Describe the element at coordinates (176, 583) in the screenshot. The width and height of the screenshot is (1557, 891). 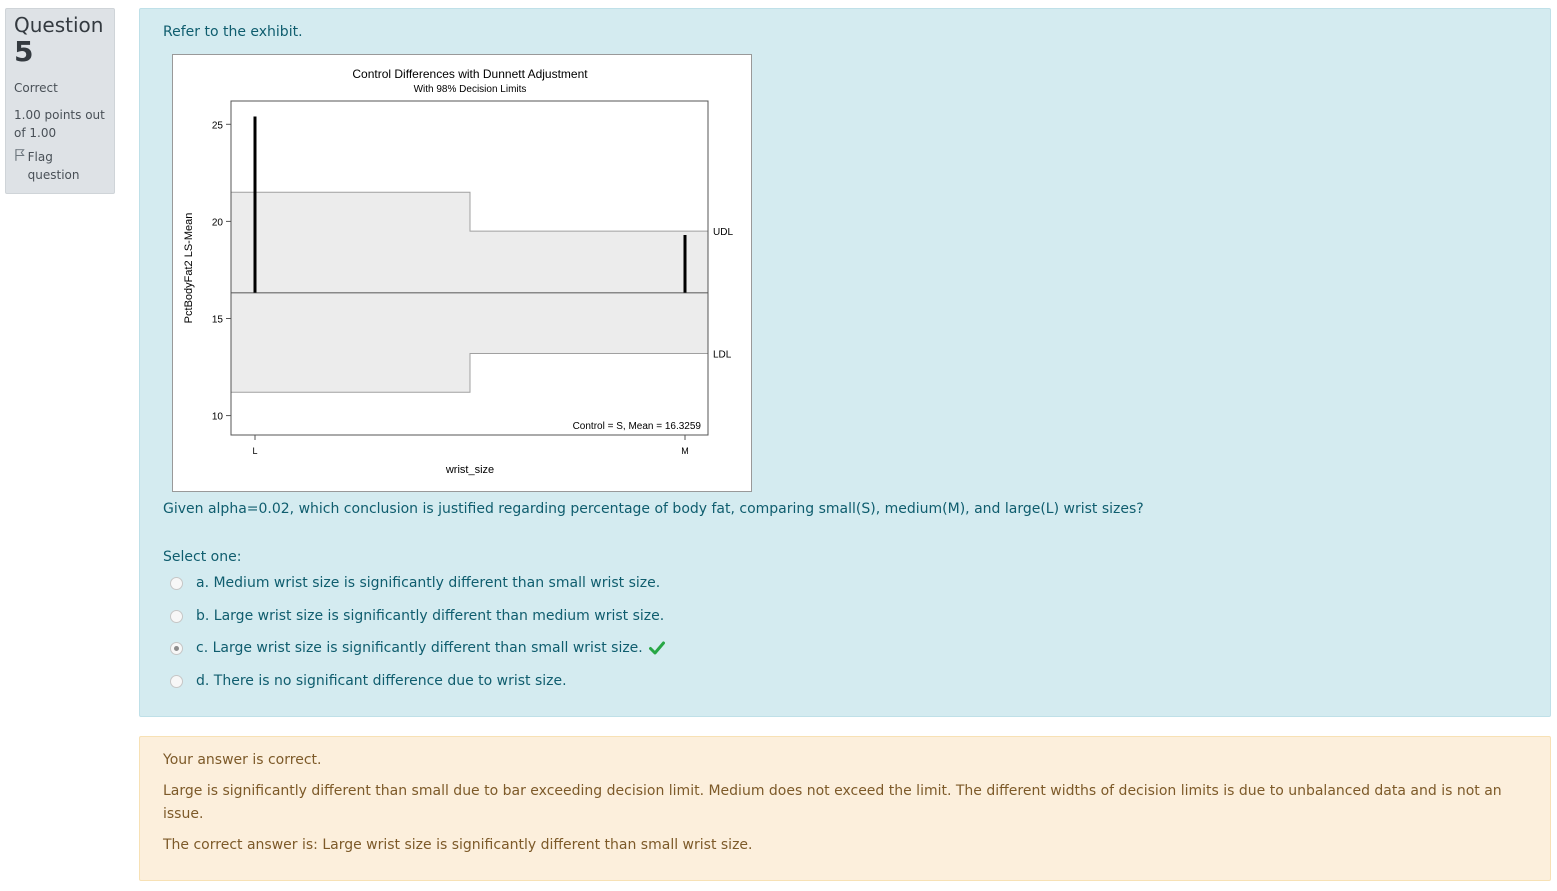
I see `radio-option-a` at that location.